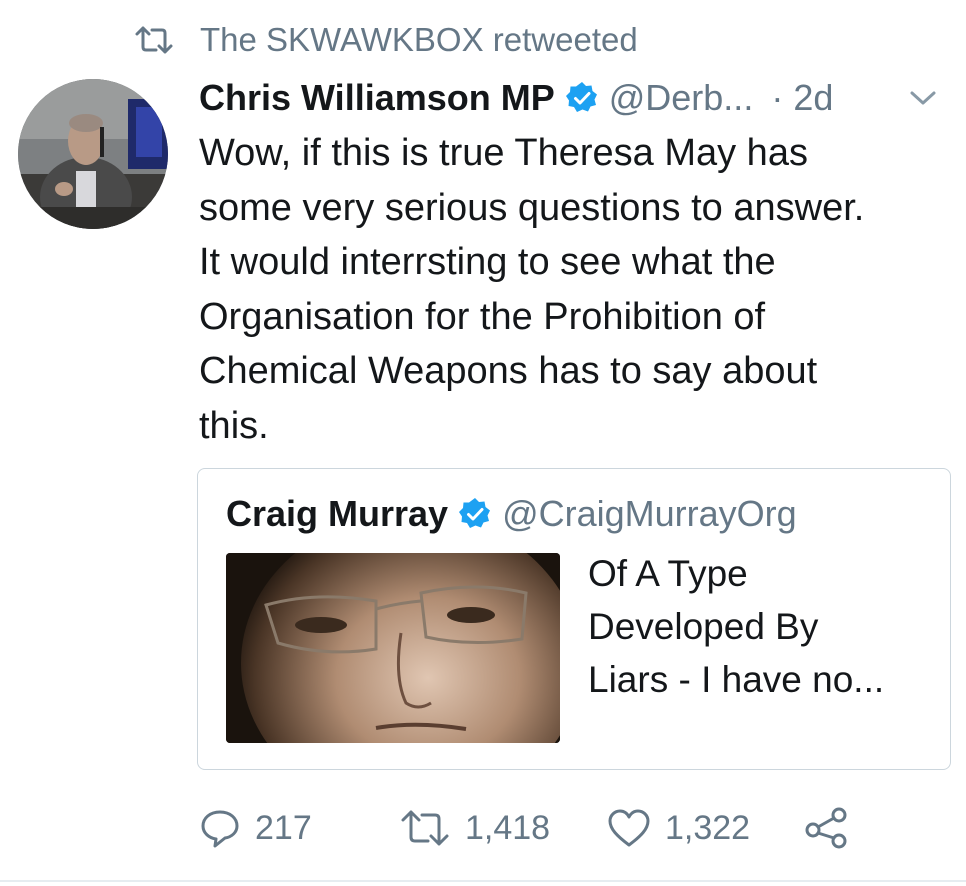 The width and height of the screenshot is (966, 886). What do you see at coordinates (482, 316) in the screenshot?
I see `tweet-text-line: Organisation for the Prohibition of` at bounding box center [482, 316].